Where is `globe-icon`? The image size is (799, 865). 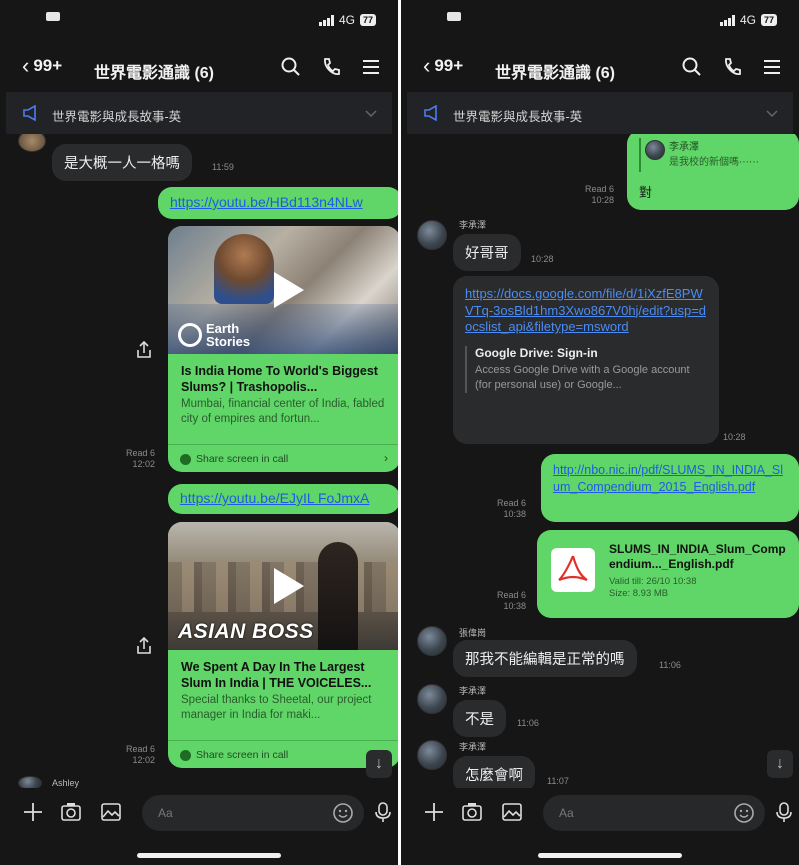
globe-icon is located at coordinates (190, 335).